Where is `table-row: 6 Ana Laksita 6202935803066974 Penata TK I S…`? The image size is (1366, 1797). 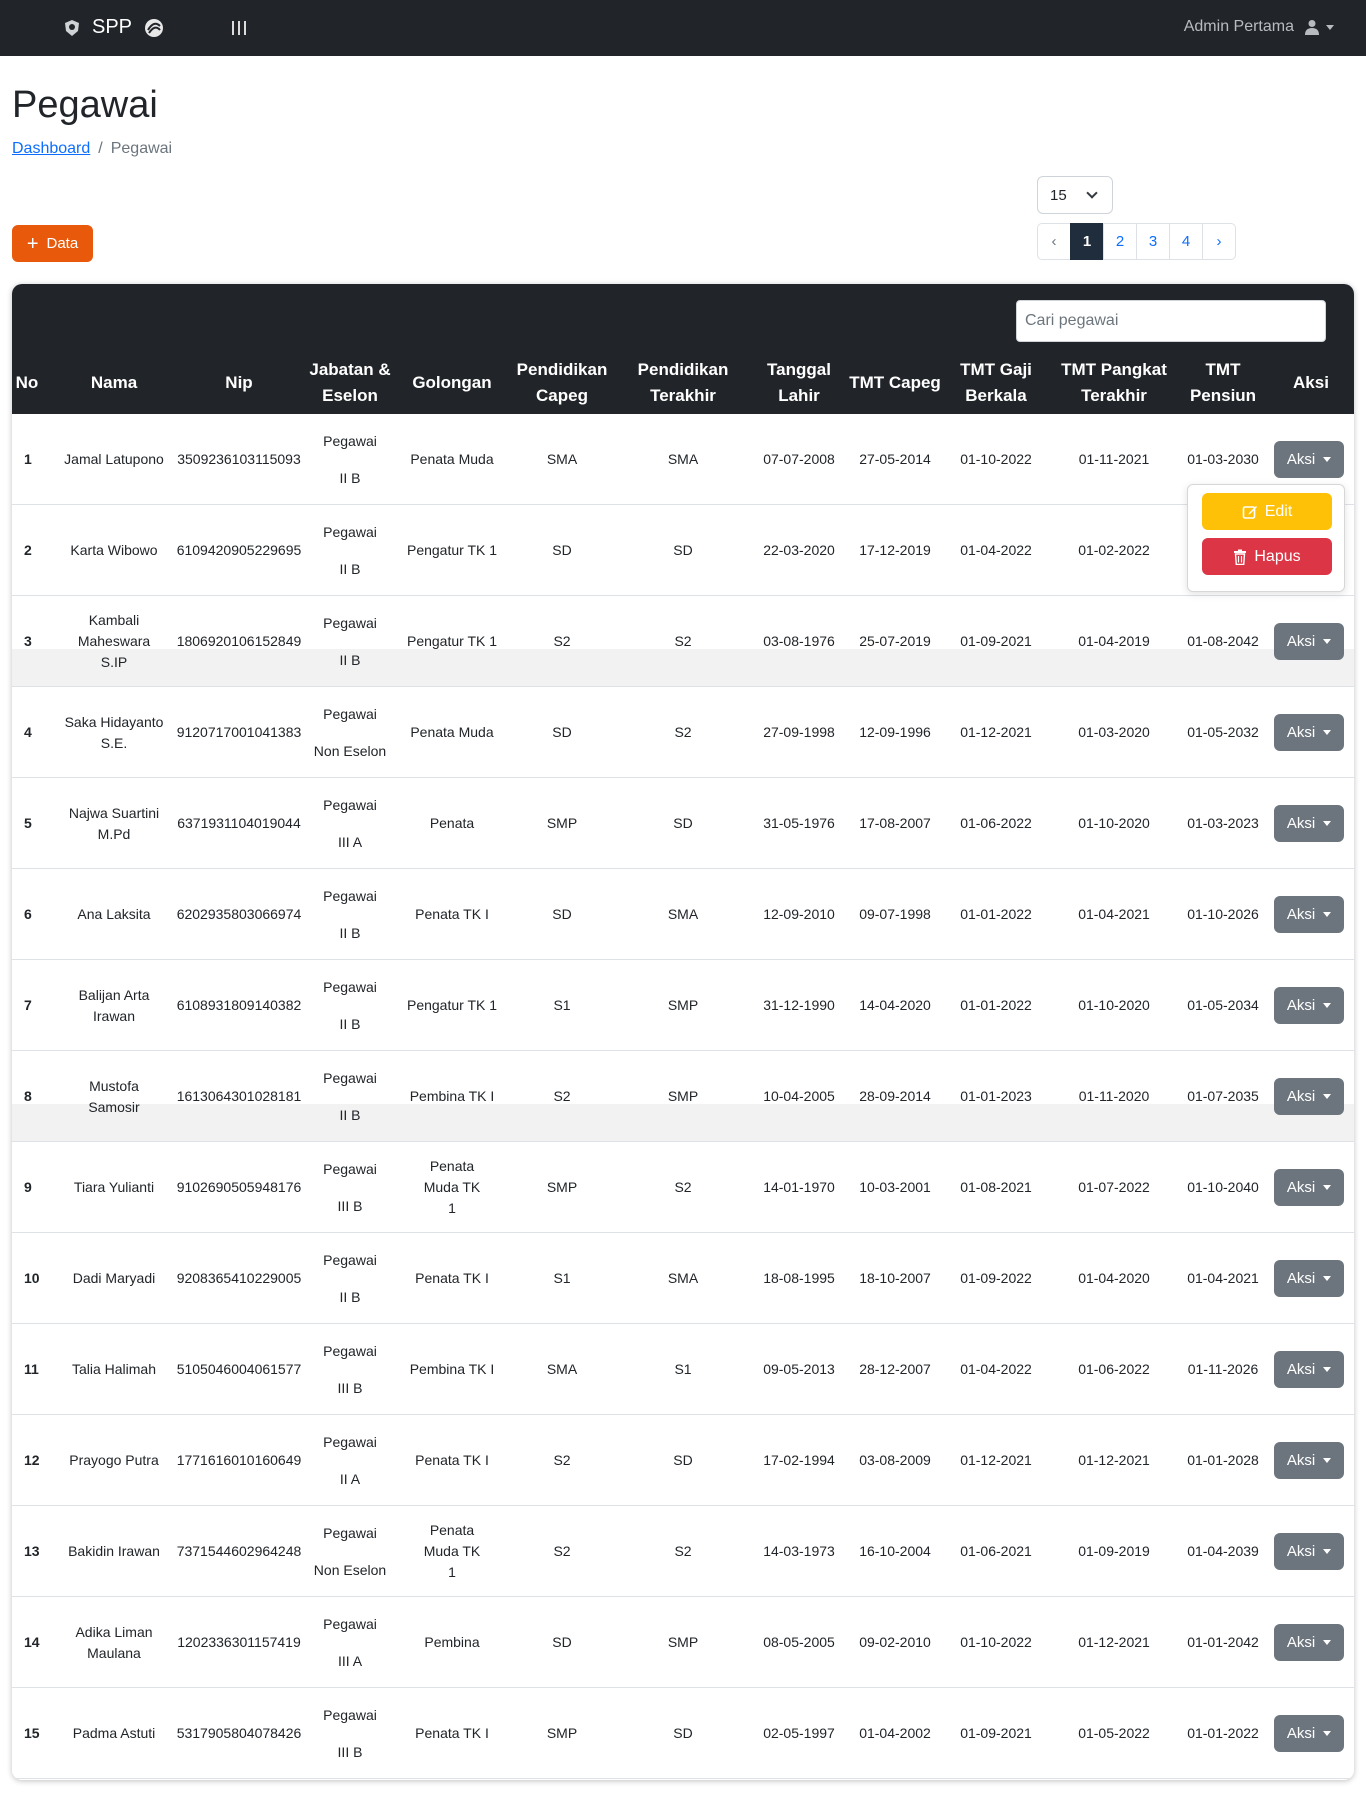 table-row: 6 Ana Laksita 6202935803066974 Penata TK I S… is located at coordinates (683, 914).